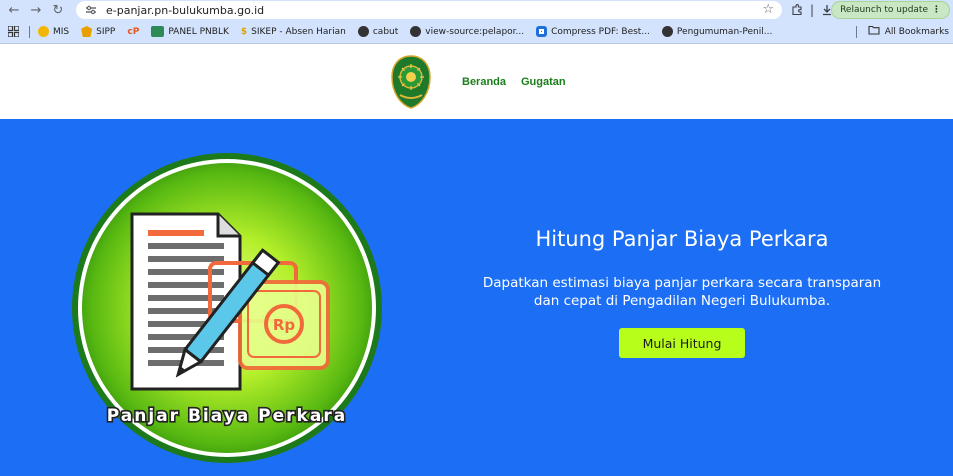 The width and height of the screenshot is (953, 476). I want to click on nav-beranda: Beranda, so click(484, 82).